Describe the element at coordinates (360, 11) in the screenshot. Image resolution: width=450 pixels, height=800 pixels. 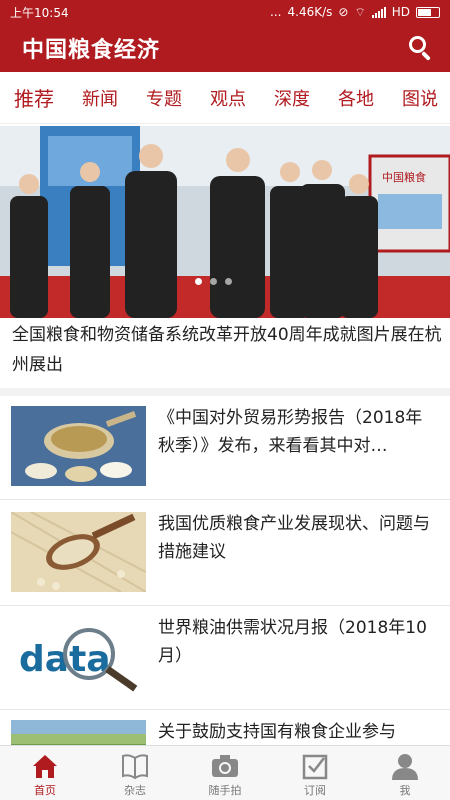
I see `wifi-icon: ⌔` at that location.